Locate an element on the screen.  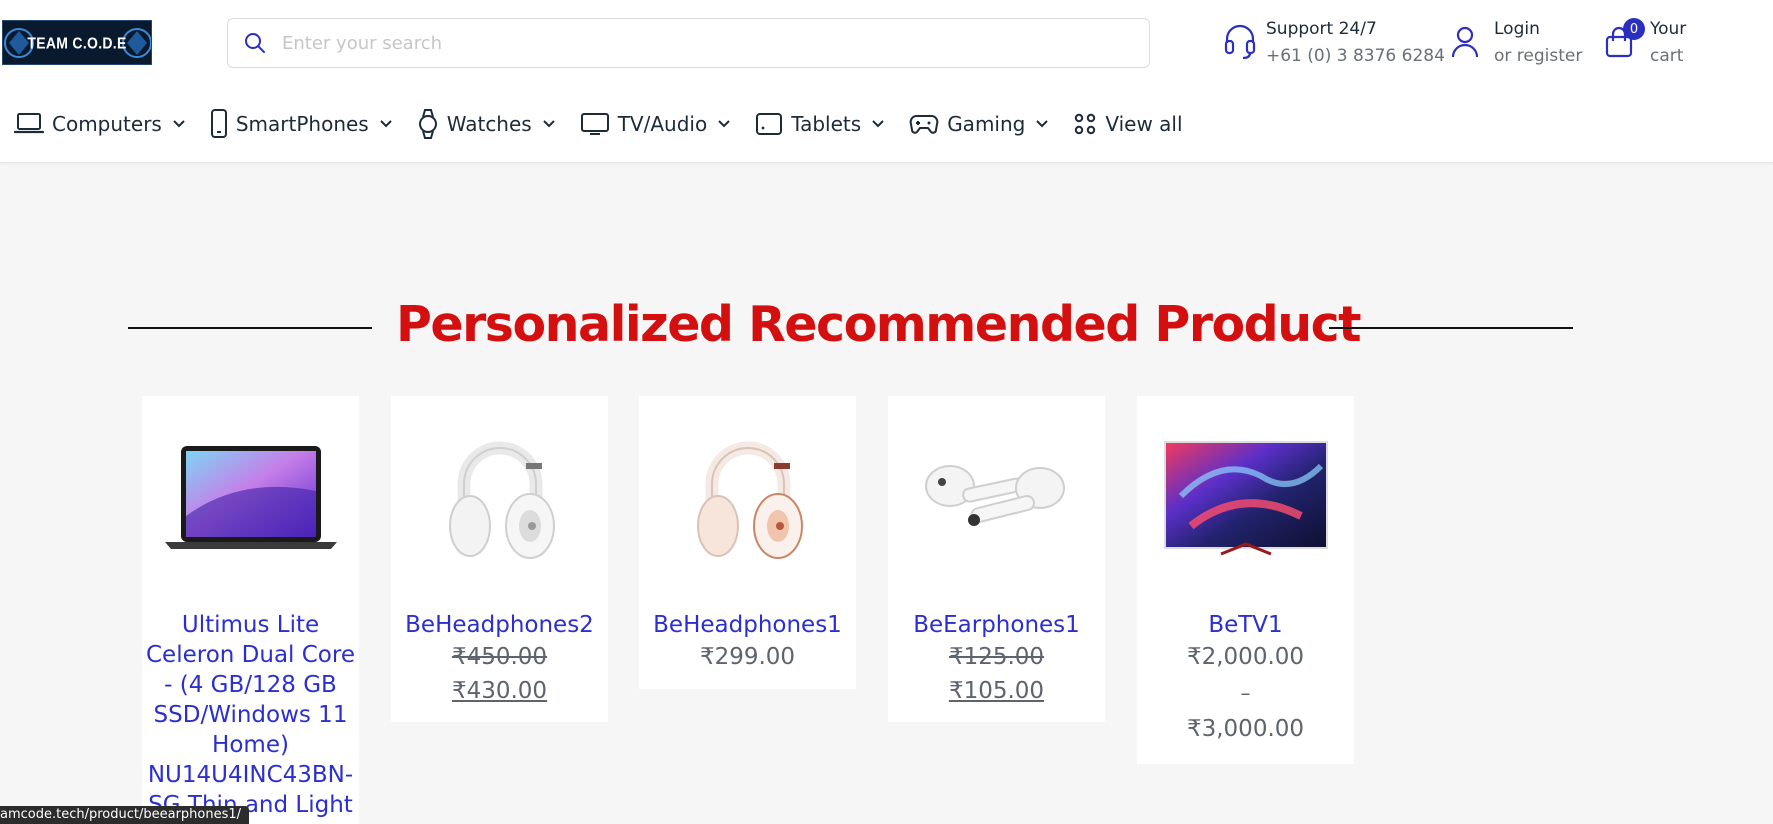
nav-label: Tablets is located at coordinates (826, 124).